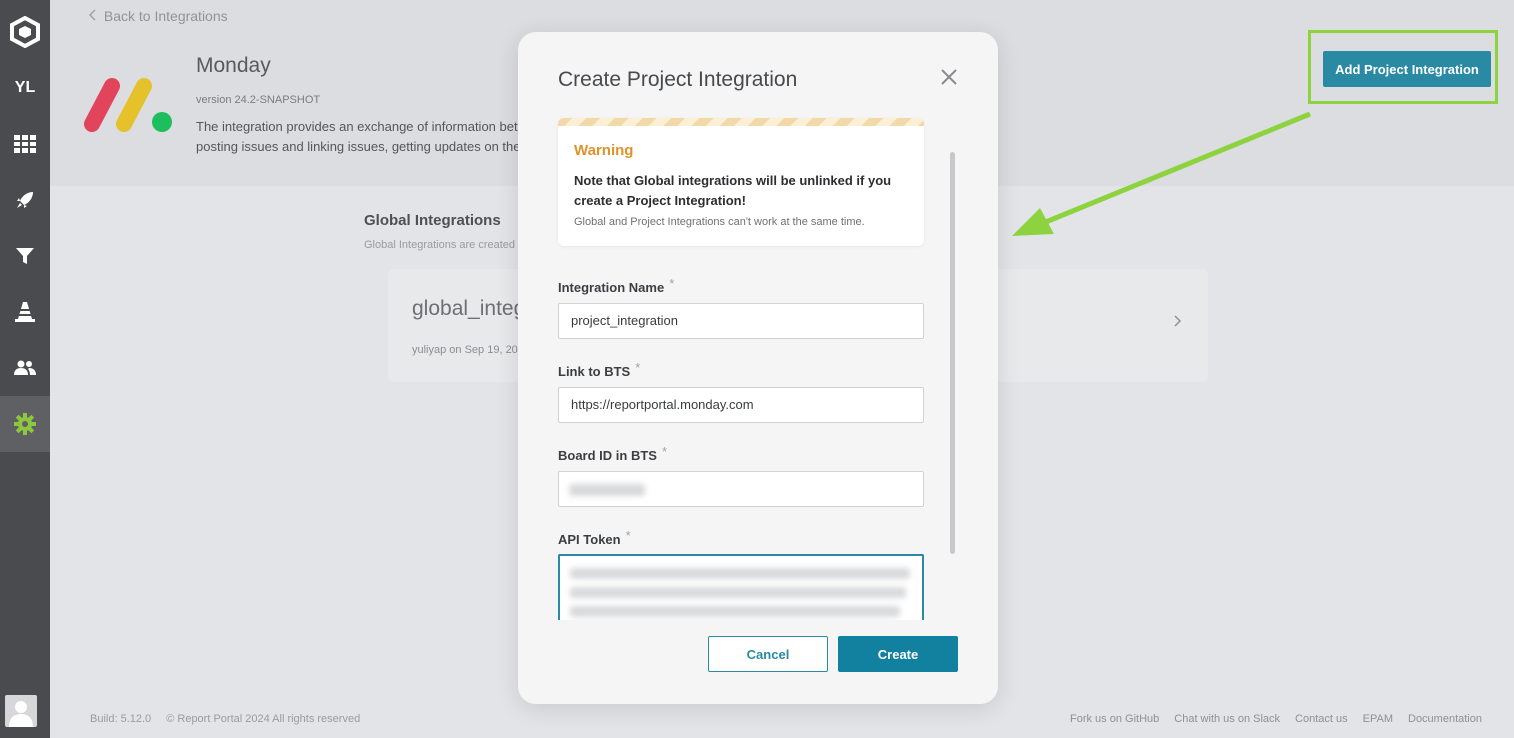  I want to click on debug-cone-icon, so click(25, 312).